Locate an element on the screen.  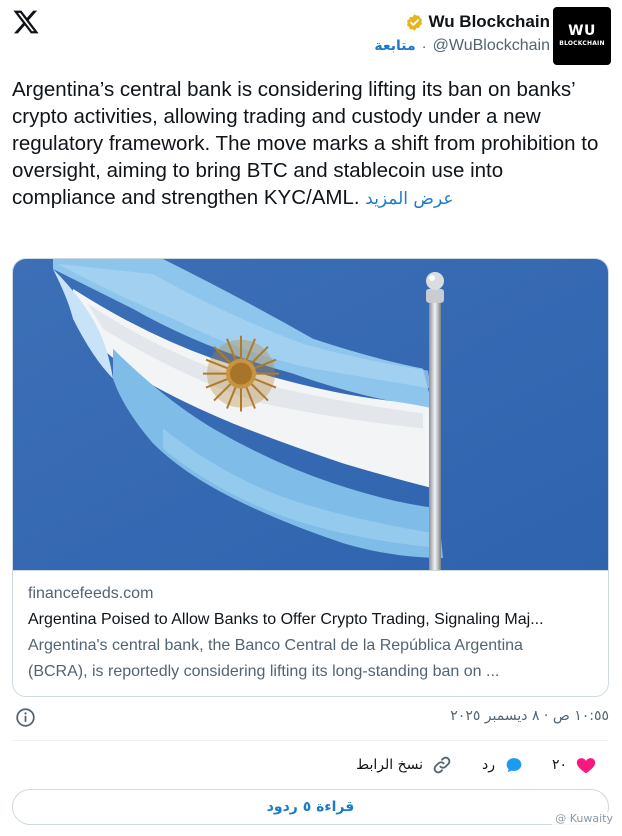
author-name-row: Wu Blockchain is located at coordinates (477, 22).